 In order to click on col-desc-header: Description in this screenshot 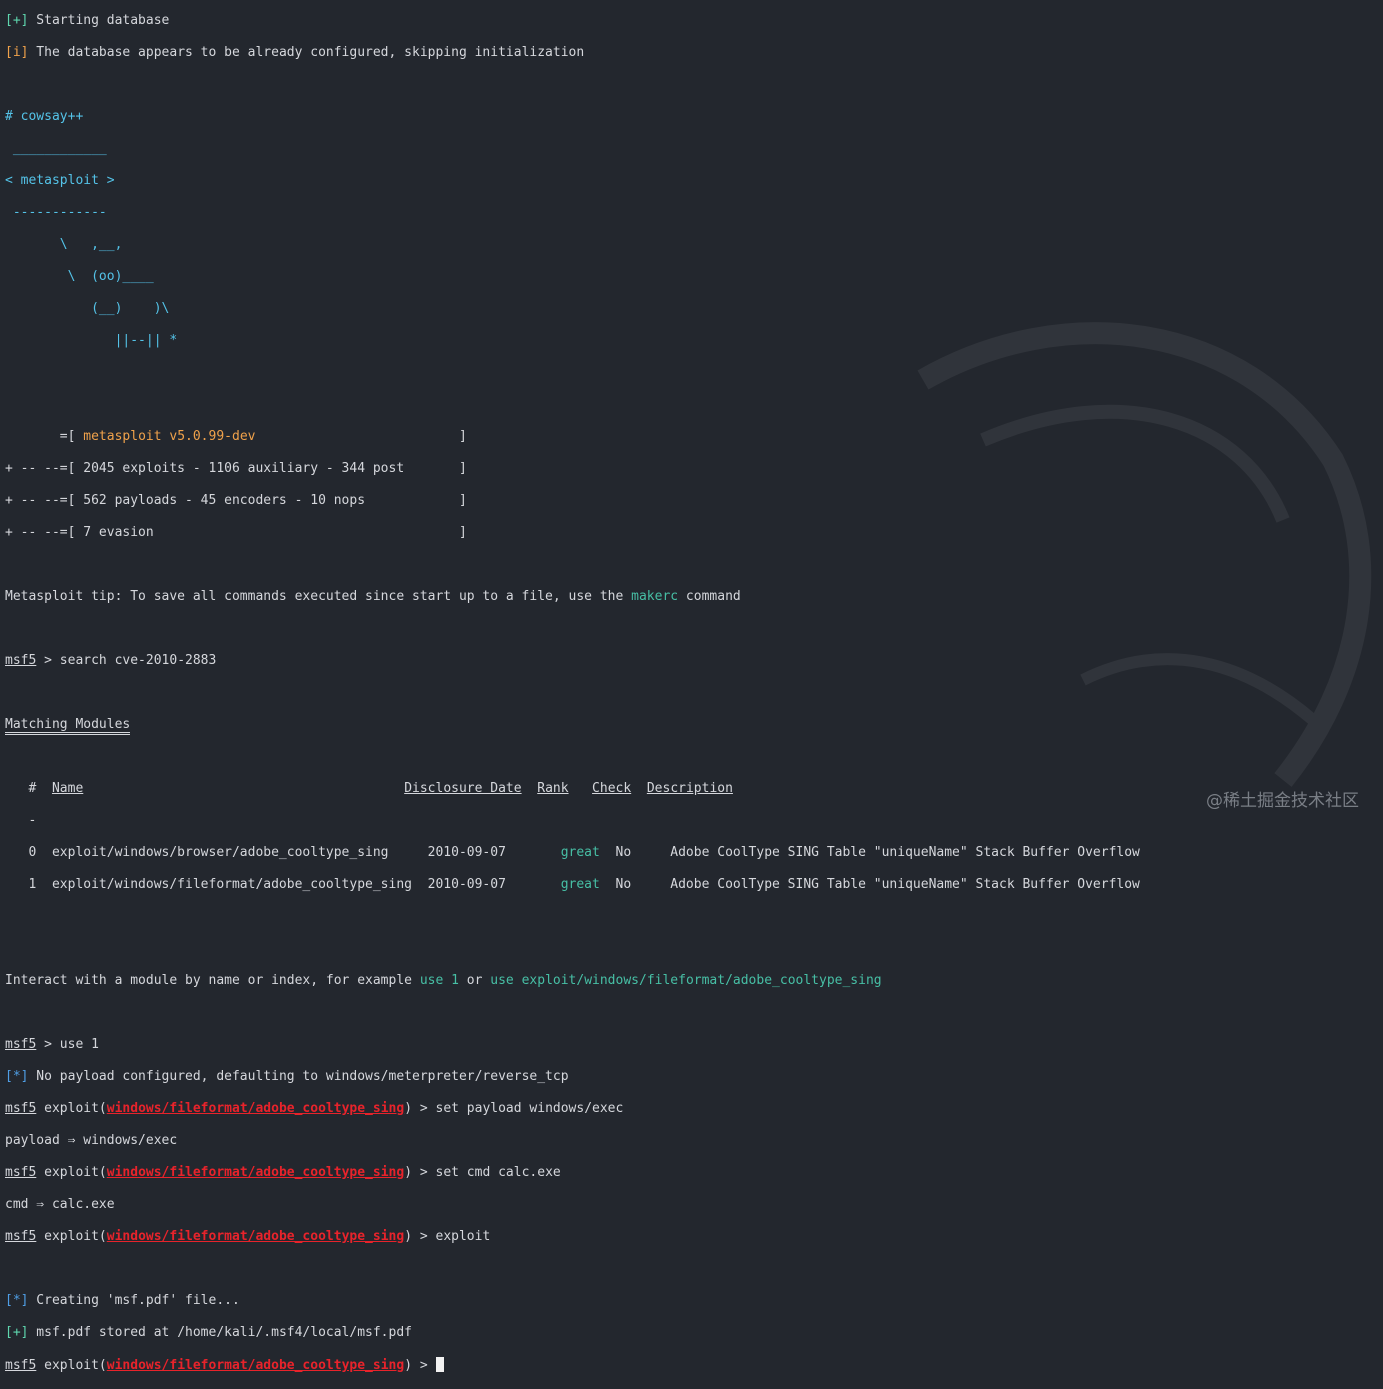, I will do `click(689, 788)`.